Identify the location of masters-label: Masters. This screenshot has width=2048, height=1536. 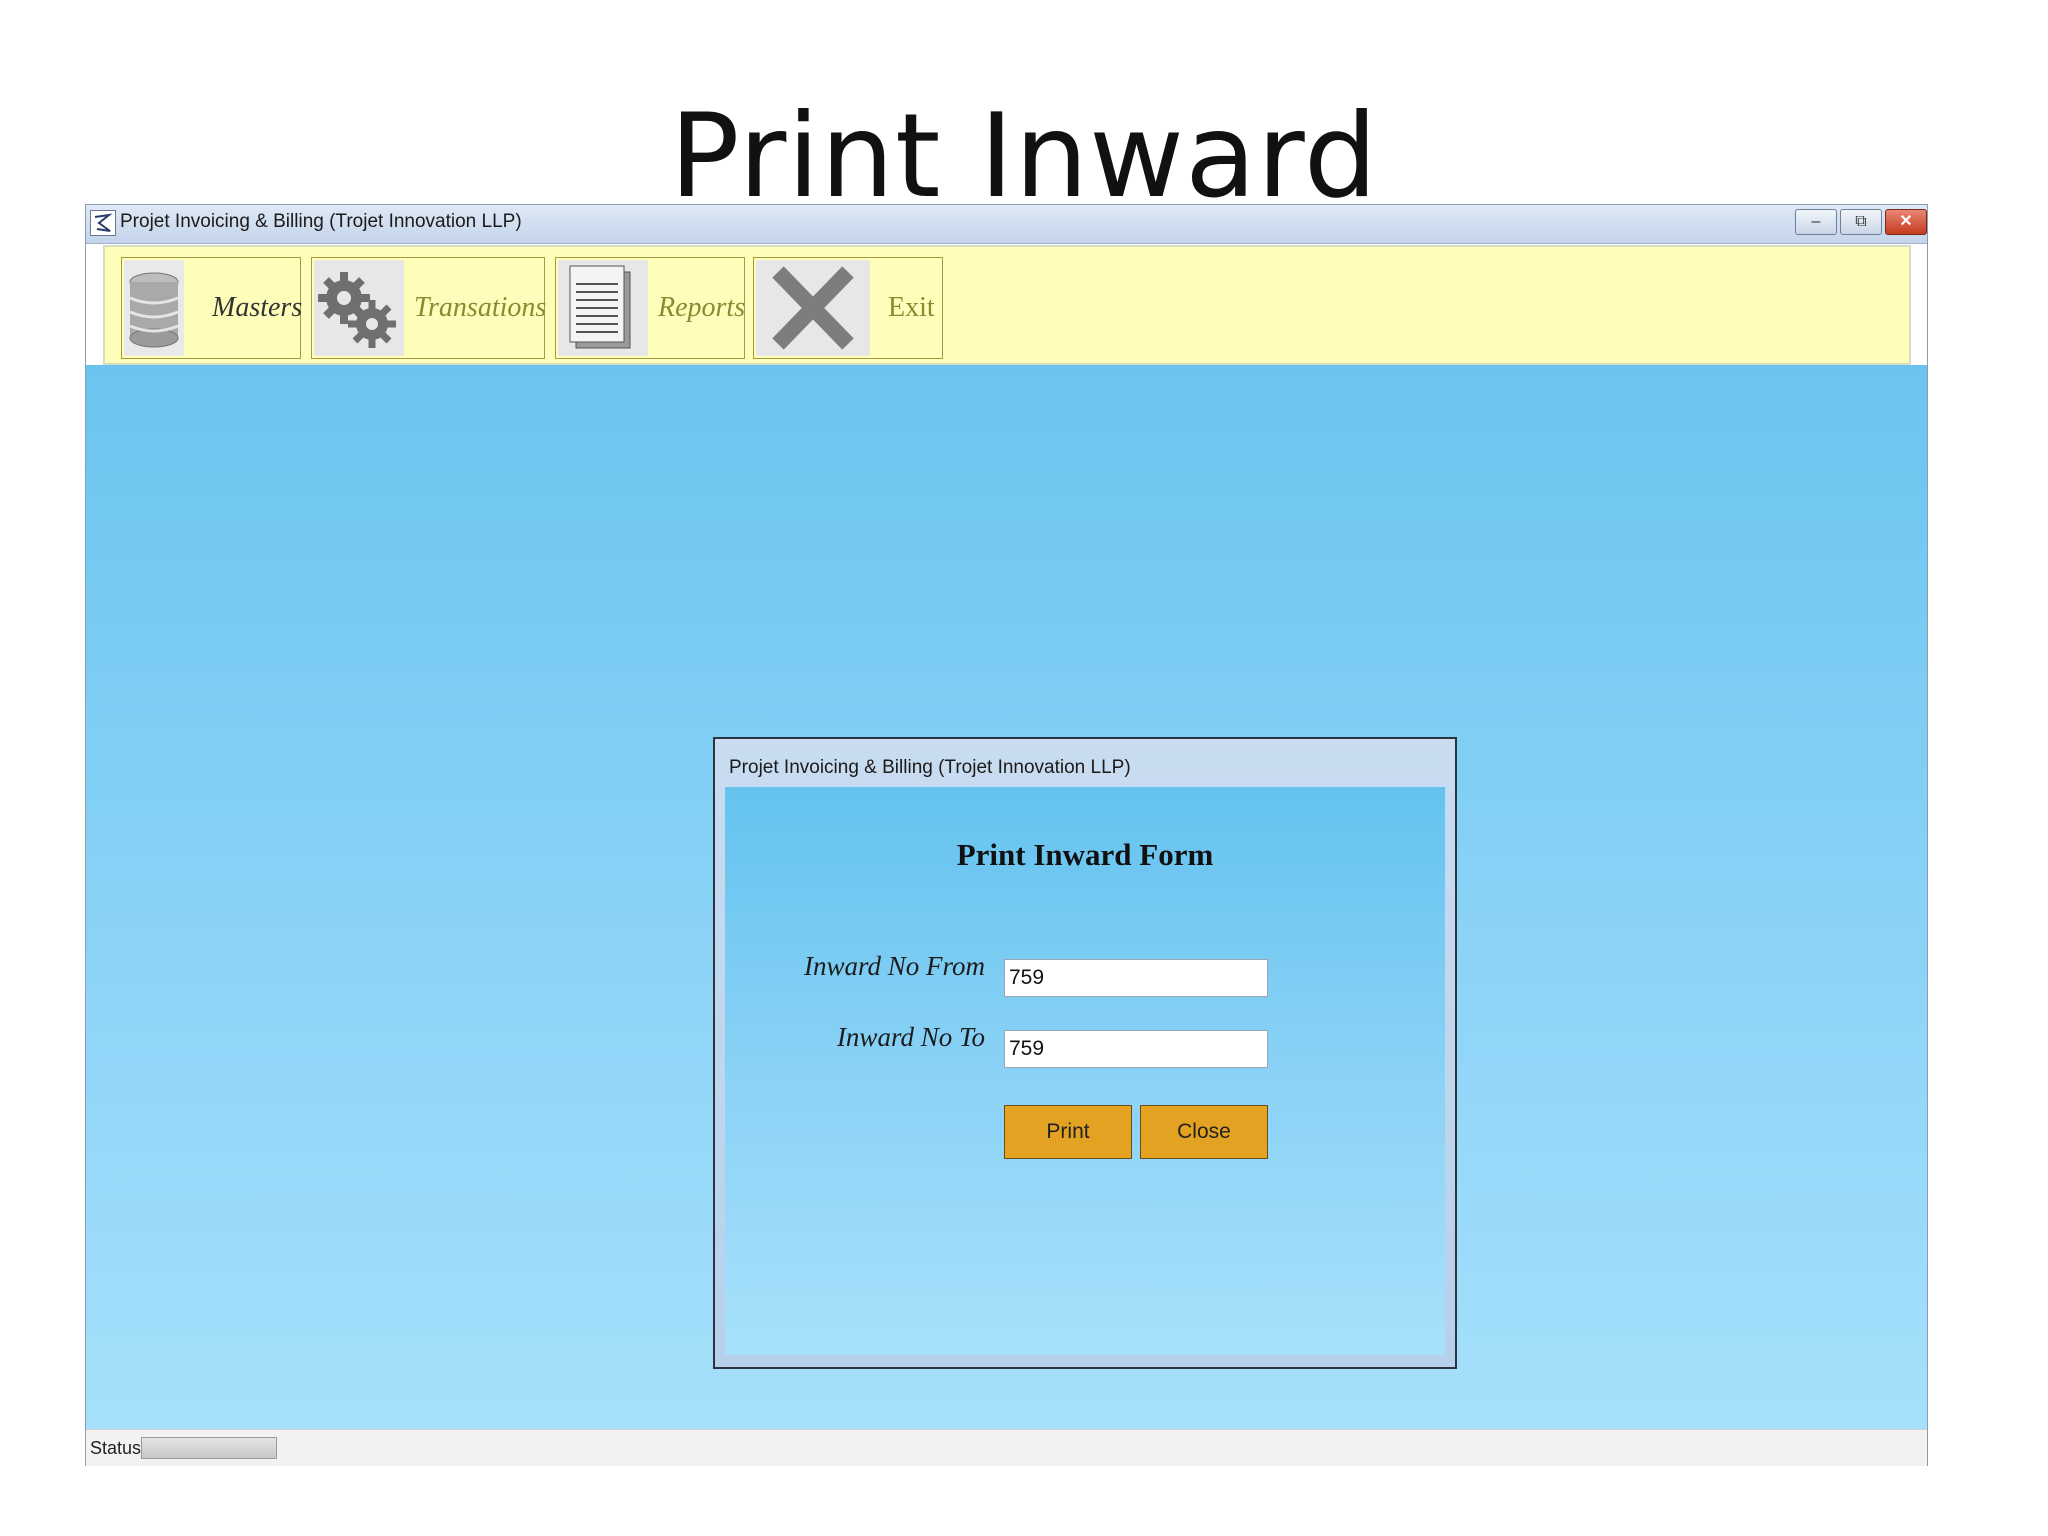
(257, 307).